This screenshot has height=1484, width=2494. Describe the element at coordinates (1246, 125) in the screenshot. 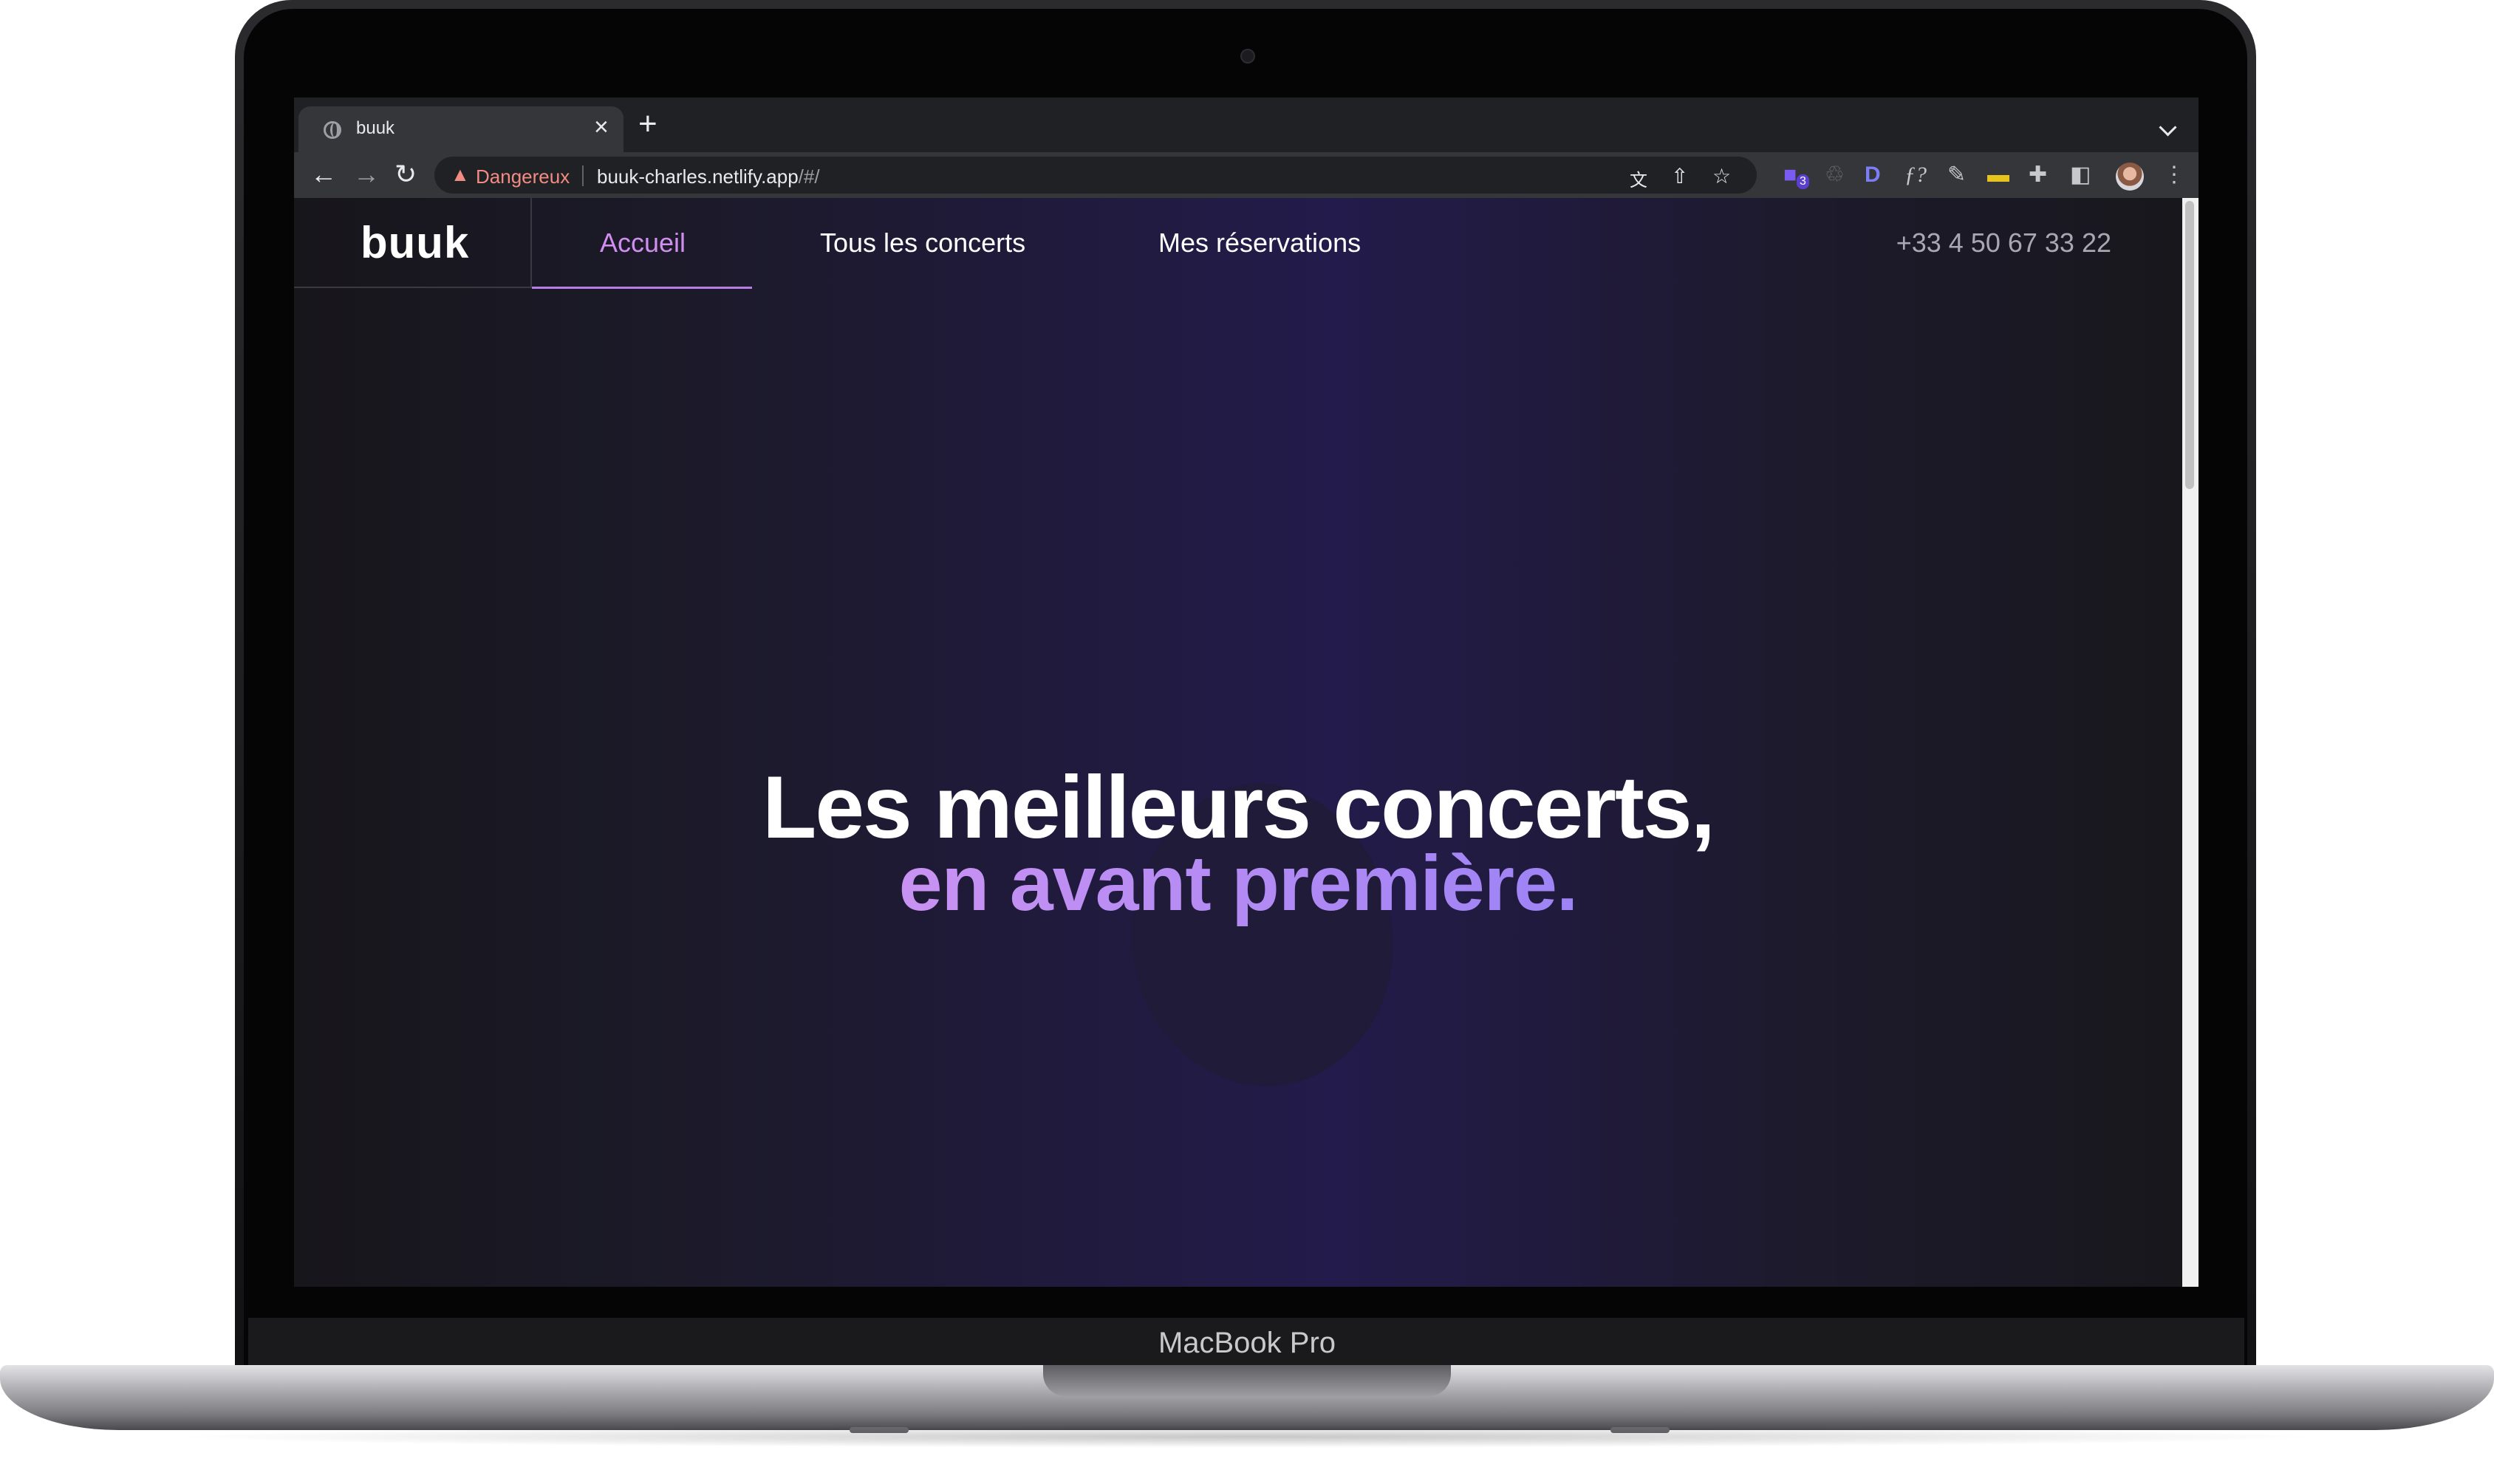

I see `tab-bar: buuk × +` at that location.